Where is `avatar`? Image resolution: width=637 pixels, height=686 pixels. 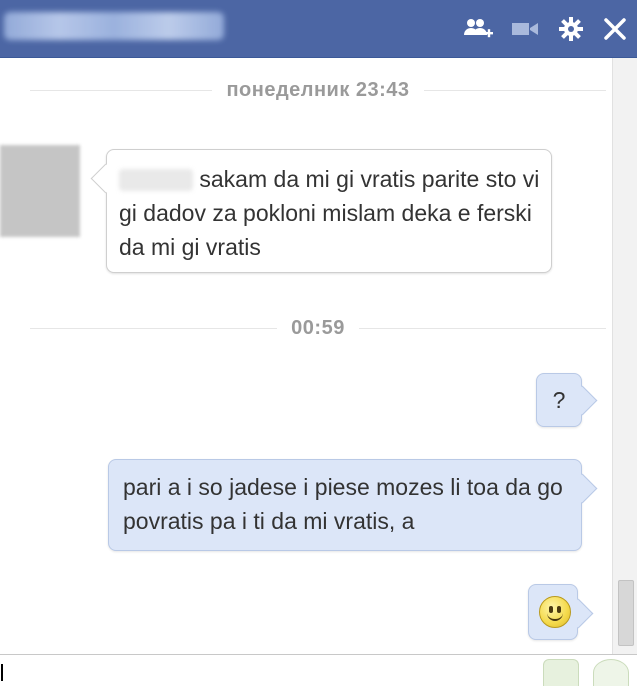 avatar is located at coordinates (40, 191).